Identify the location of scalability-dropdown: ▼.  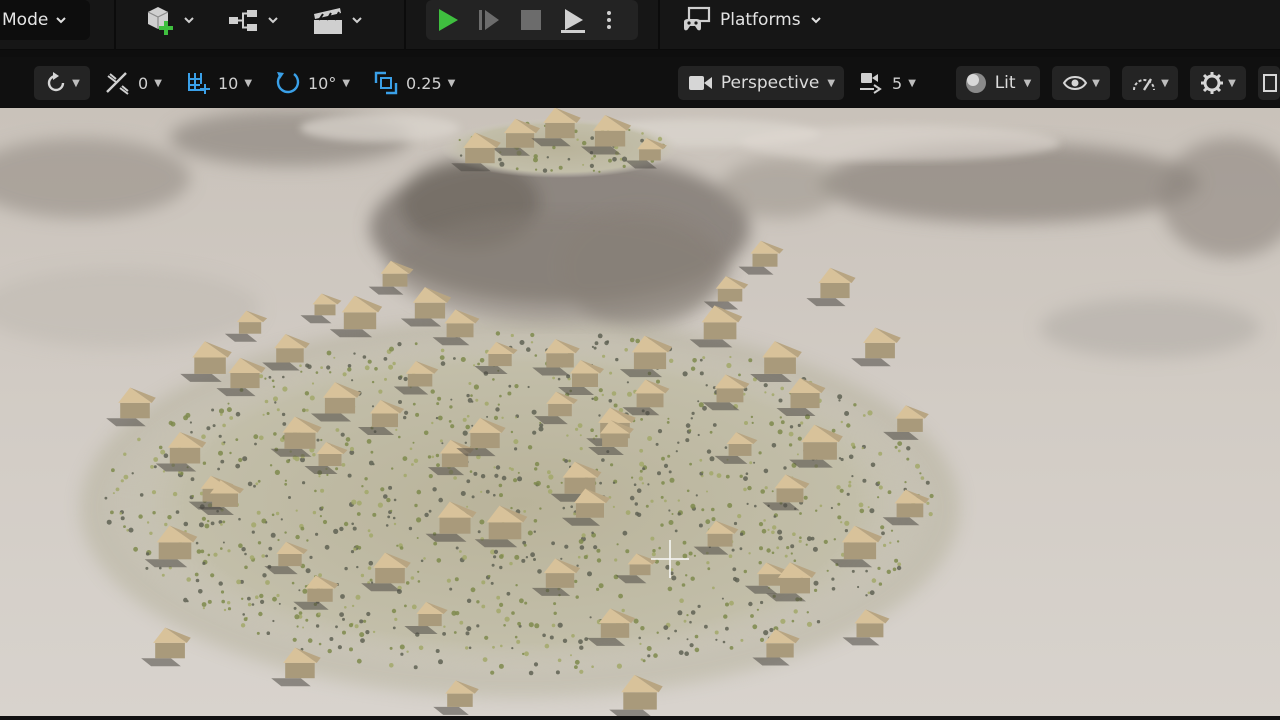
(1150, 83).